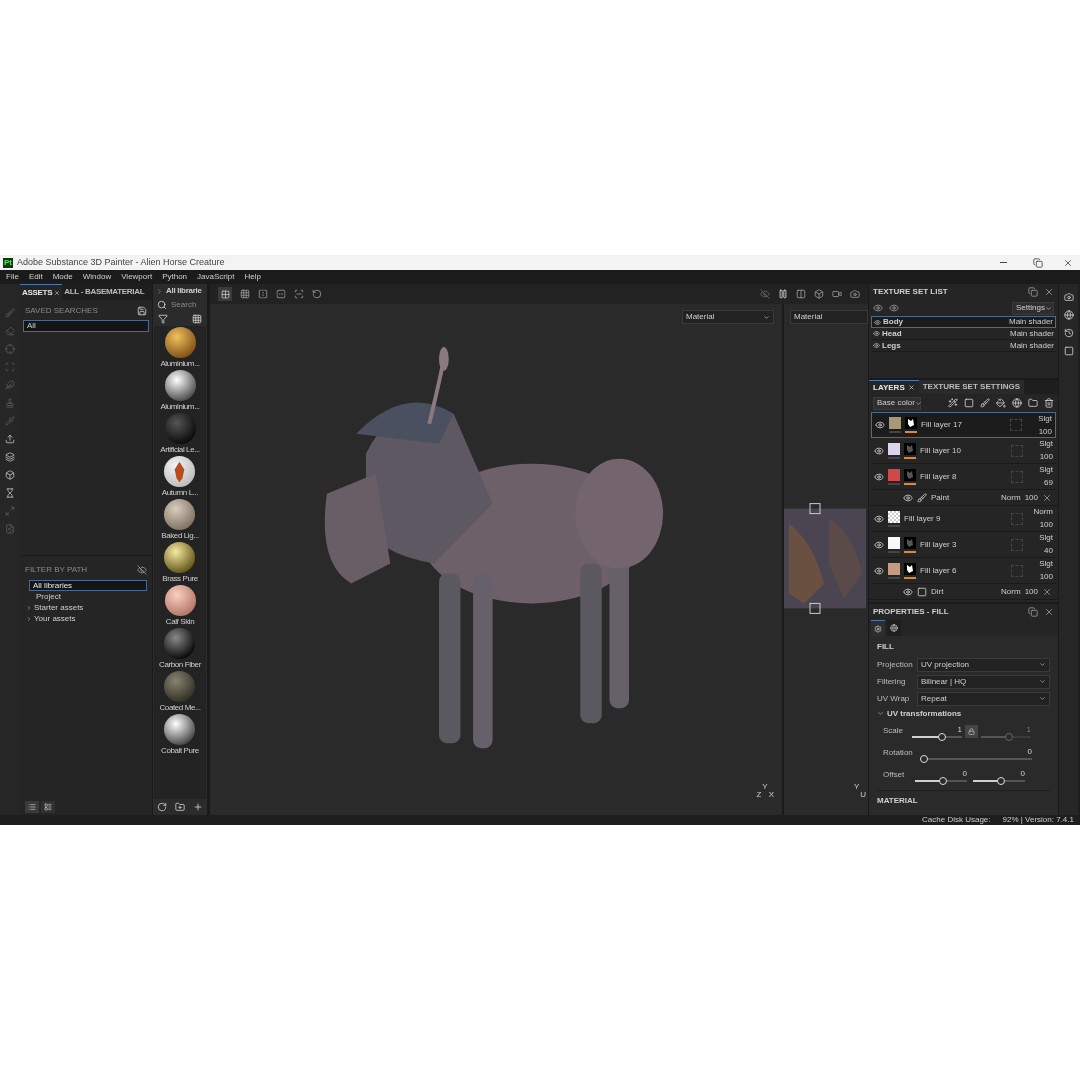  I want to click on panel-tab: TEXTURE SET SETTINGS, so click(971, 387).